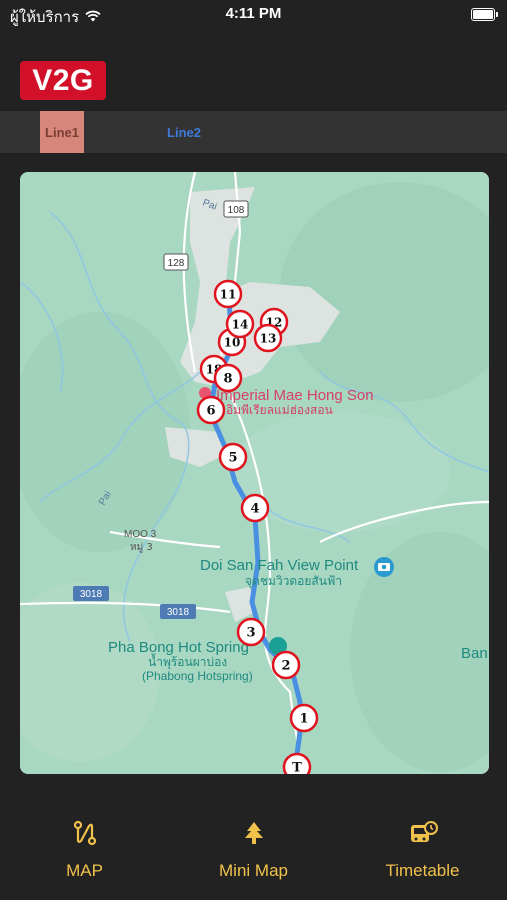 Image resolution: width=507 pixels, height=900 pixels. I want to click on stop-marker-label: 6, so click(210, 411).